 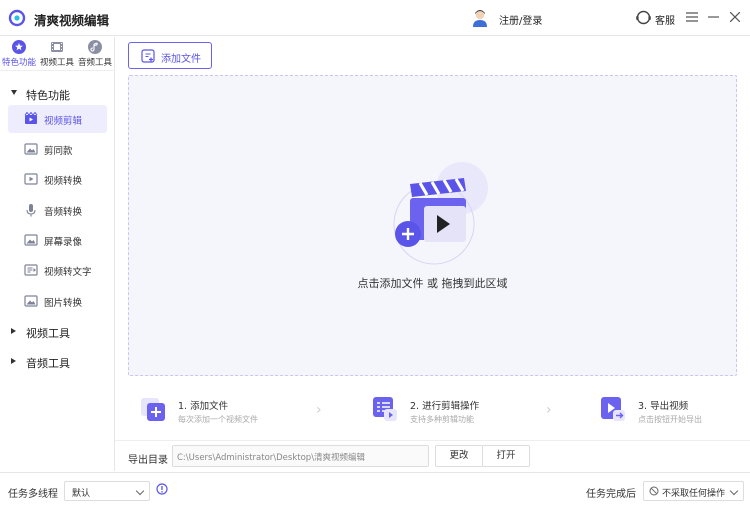 I want to click on export-path-field: C:\Users\Administrator\Desktop\清爽视频编辑, so click(x=300, y=456).